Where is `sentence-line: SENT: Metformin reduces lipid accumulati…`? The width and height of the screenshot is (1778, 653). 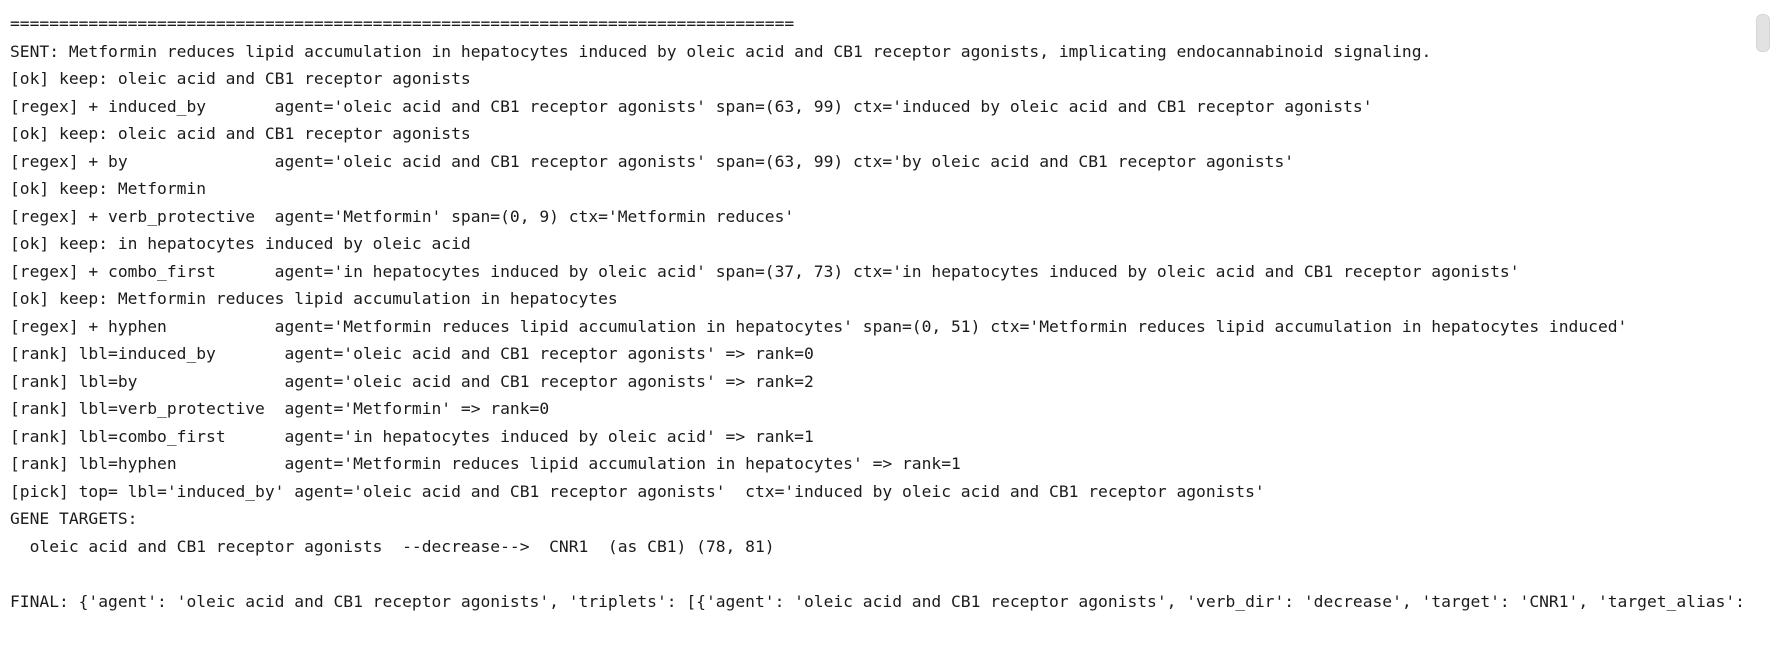 sentence-line: SENT: Metformin reduces lipid accumulati… is located at coordinates (721, 51).